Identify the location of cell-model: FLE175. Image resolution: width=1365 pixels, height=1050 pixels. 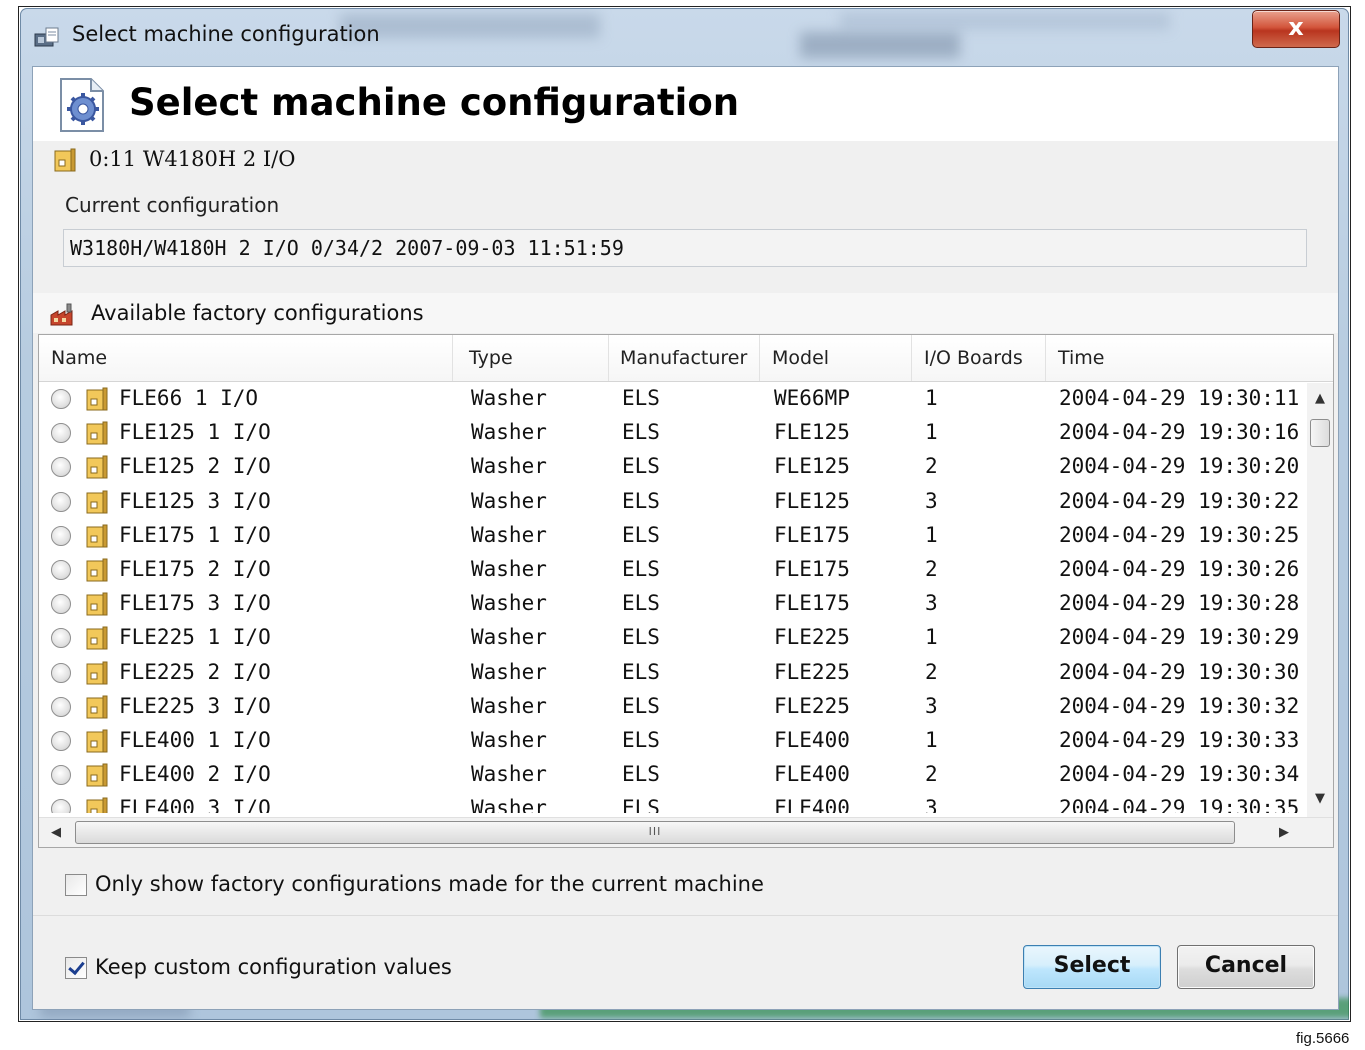
(812, 534).